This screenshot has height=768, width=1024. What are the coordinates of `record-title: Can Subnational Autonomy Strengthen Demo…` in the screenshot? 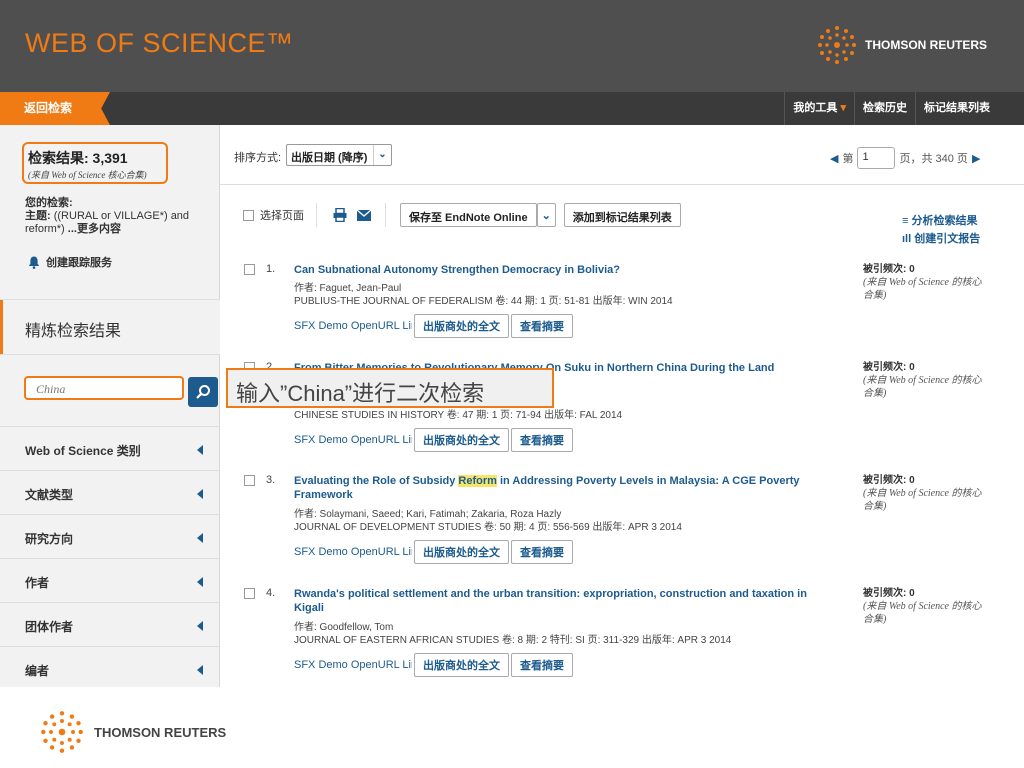 It's located at (566, 270).